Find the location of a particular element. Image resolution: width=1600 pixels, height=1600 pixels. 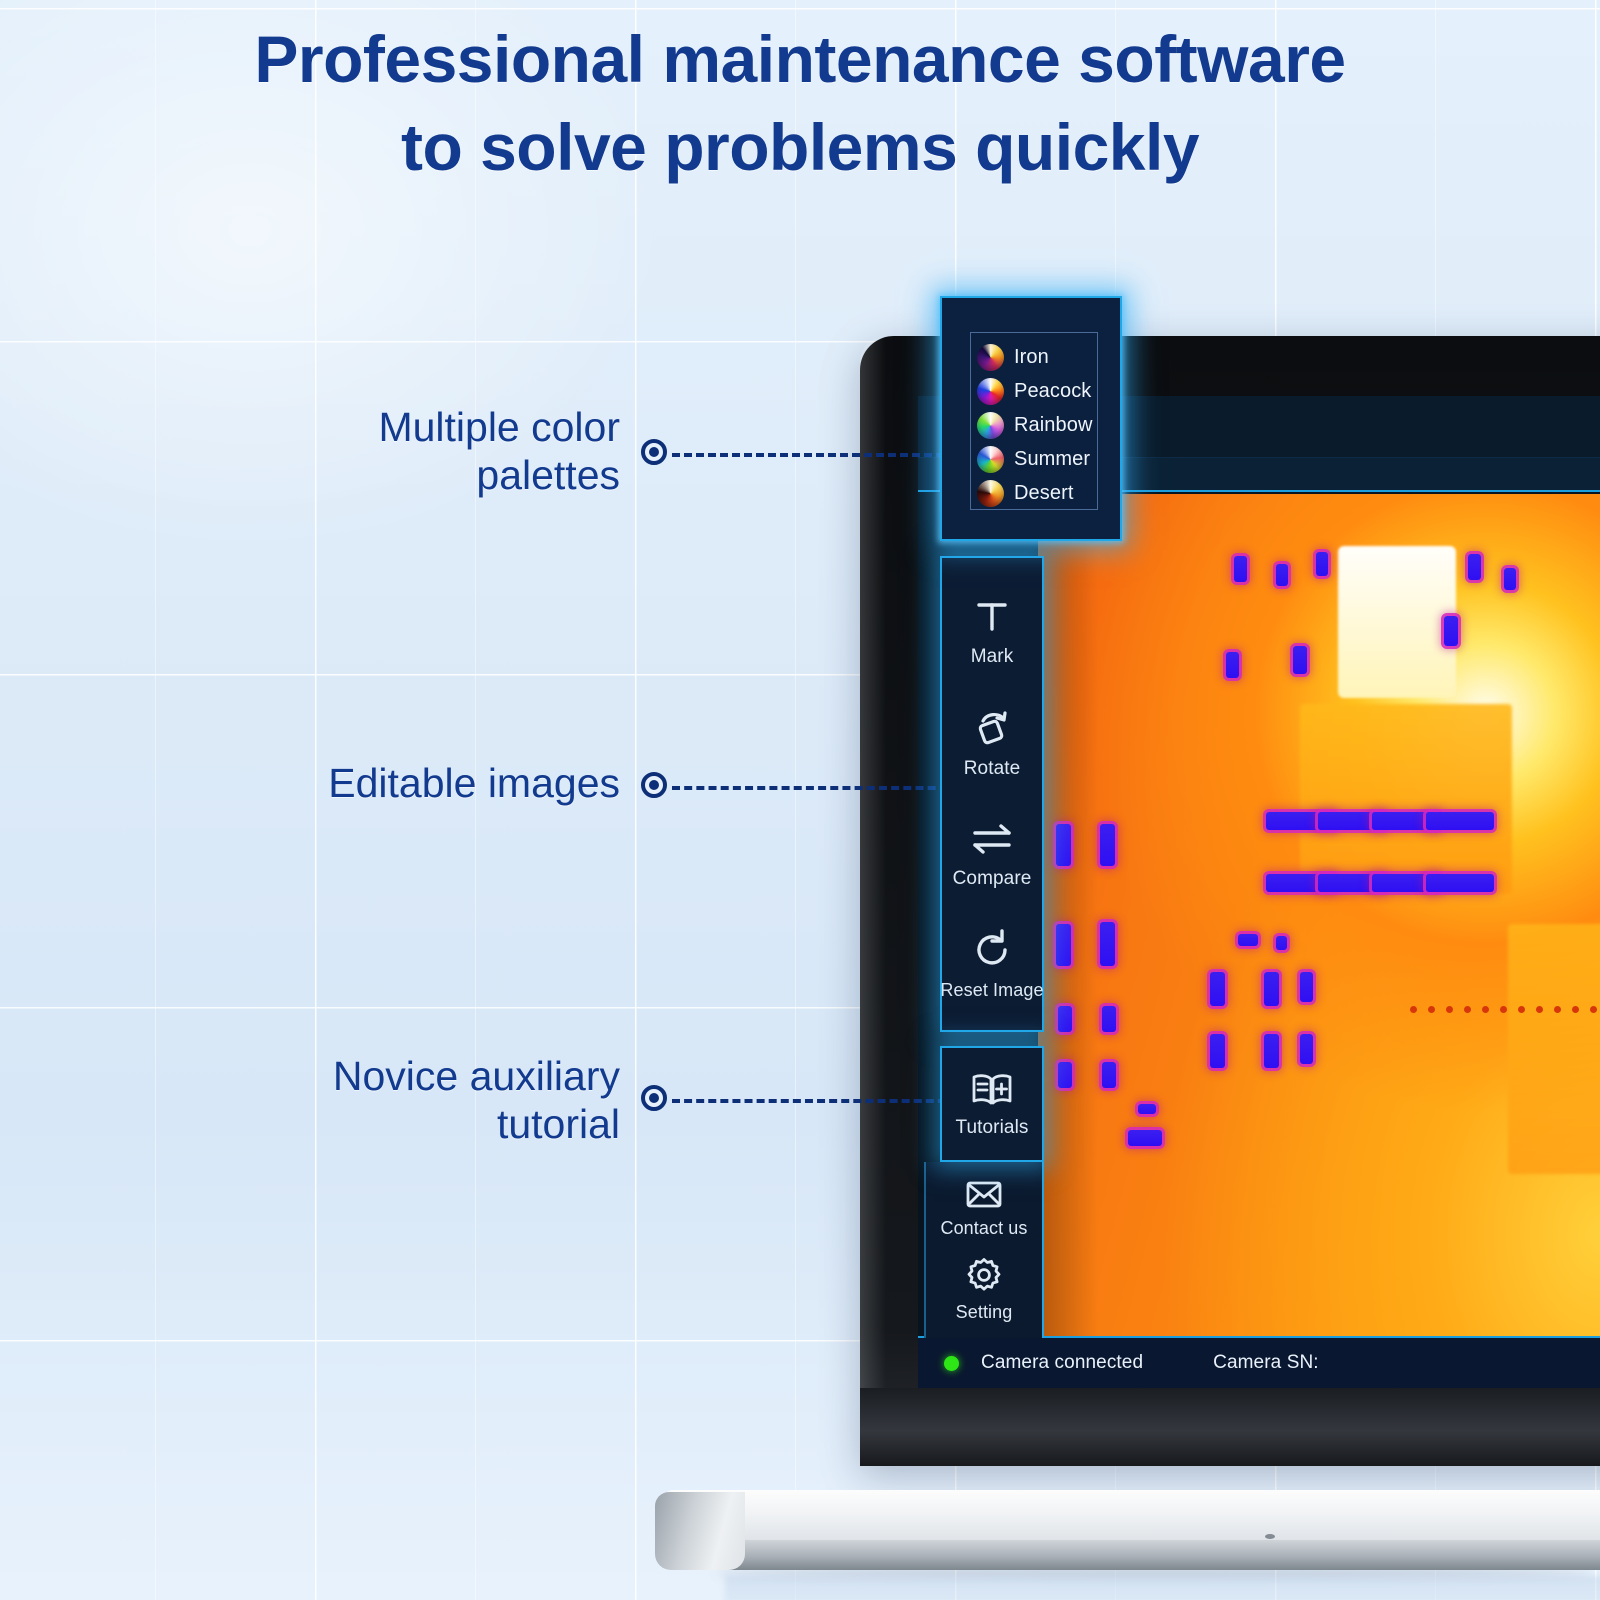

palette-item-label: Desert is located at coordinates (1044, 492).